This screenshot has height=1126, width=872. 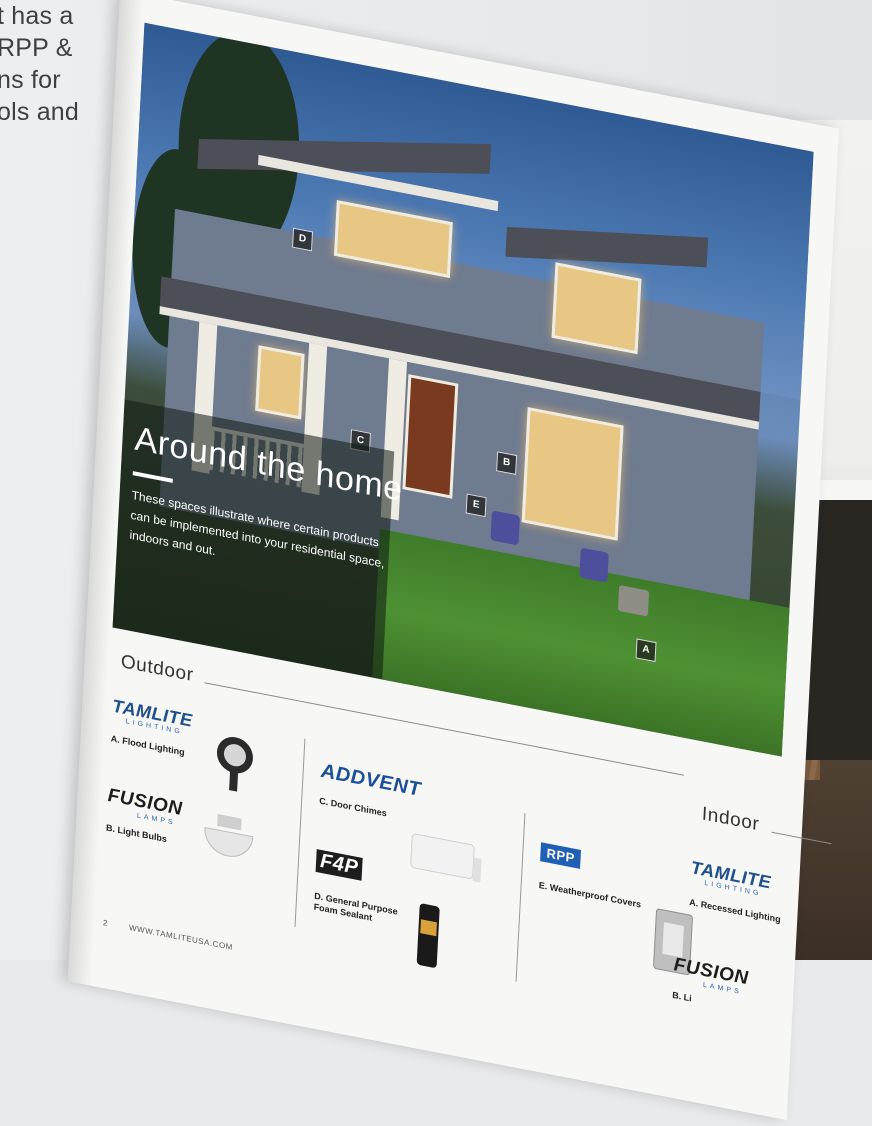 I want to click on front-door, so click(x=430, y=436).